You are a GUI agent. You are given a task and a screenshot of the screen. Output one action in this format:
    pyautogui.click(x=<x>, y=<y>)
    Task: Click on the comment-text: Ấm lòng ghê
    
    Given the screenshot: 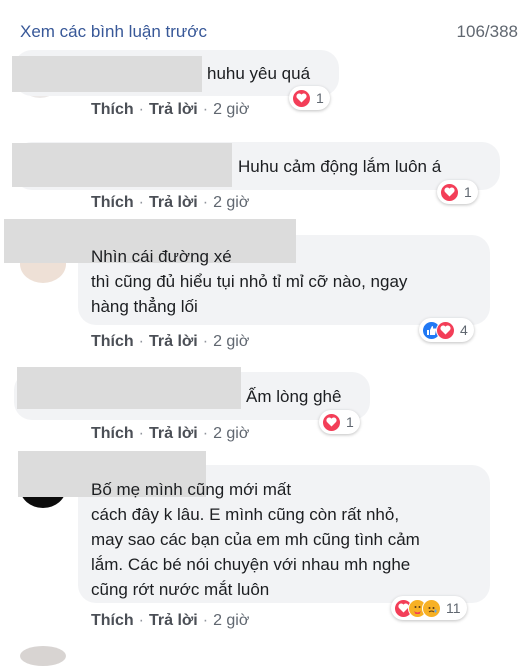 What is the action you would take?
    pyautogui.click(x=294, y=396)
    